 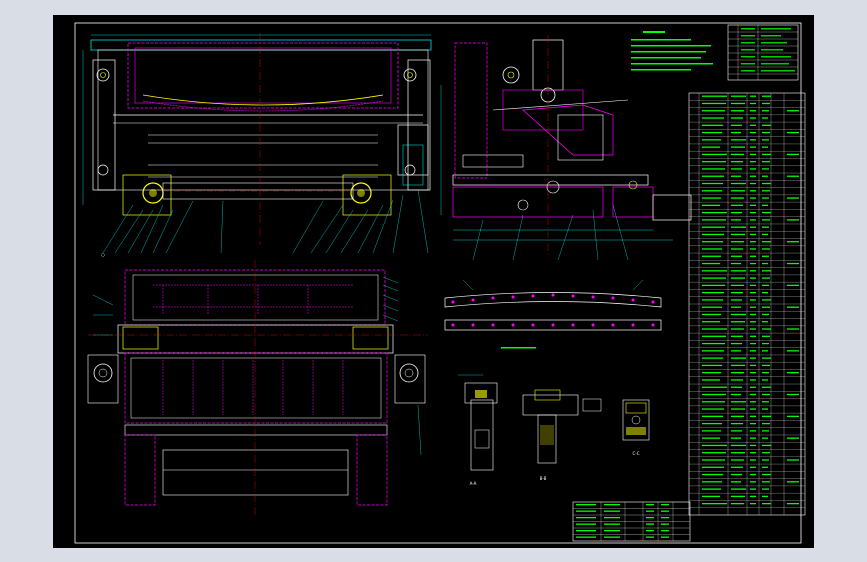 I want to click on parts-list-table, so click(x=747, y=304).